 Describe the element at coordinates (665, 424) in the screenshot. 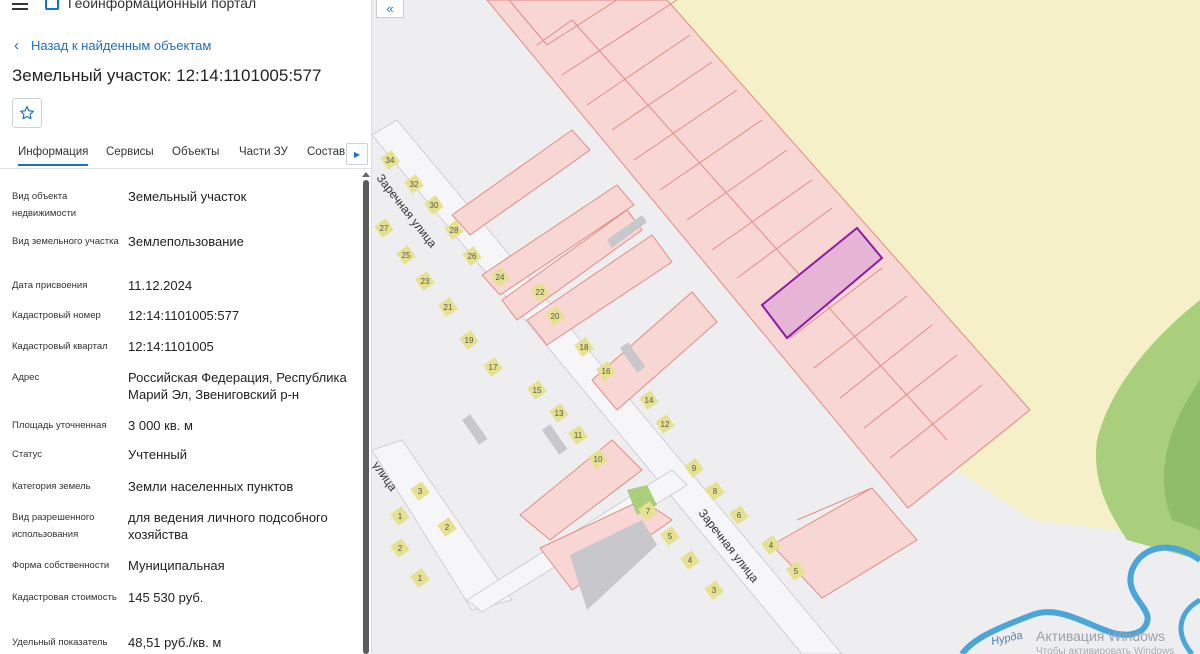

I see `house-number: 12` at that location.